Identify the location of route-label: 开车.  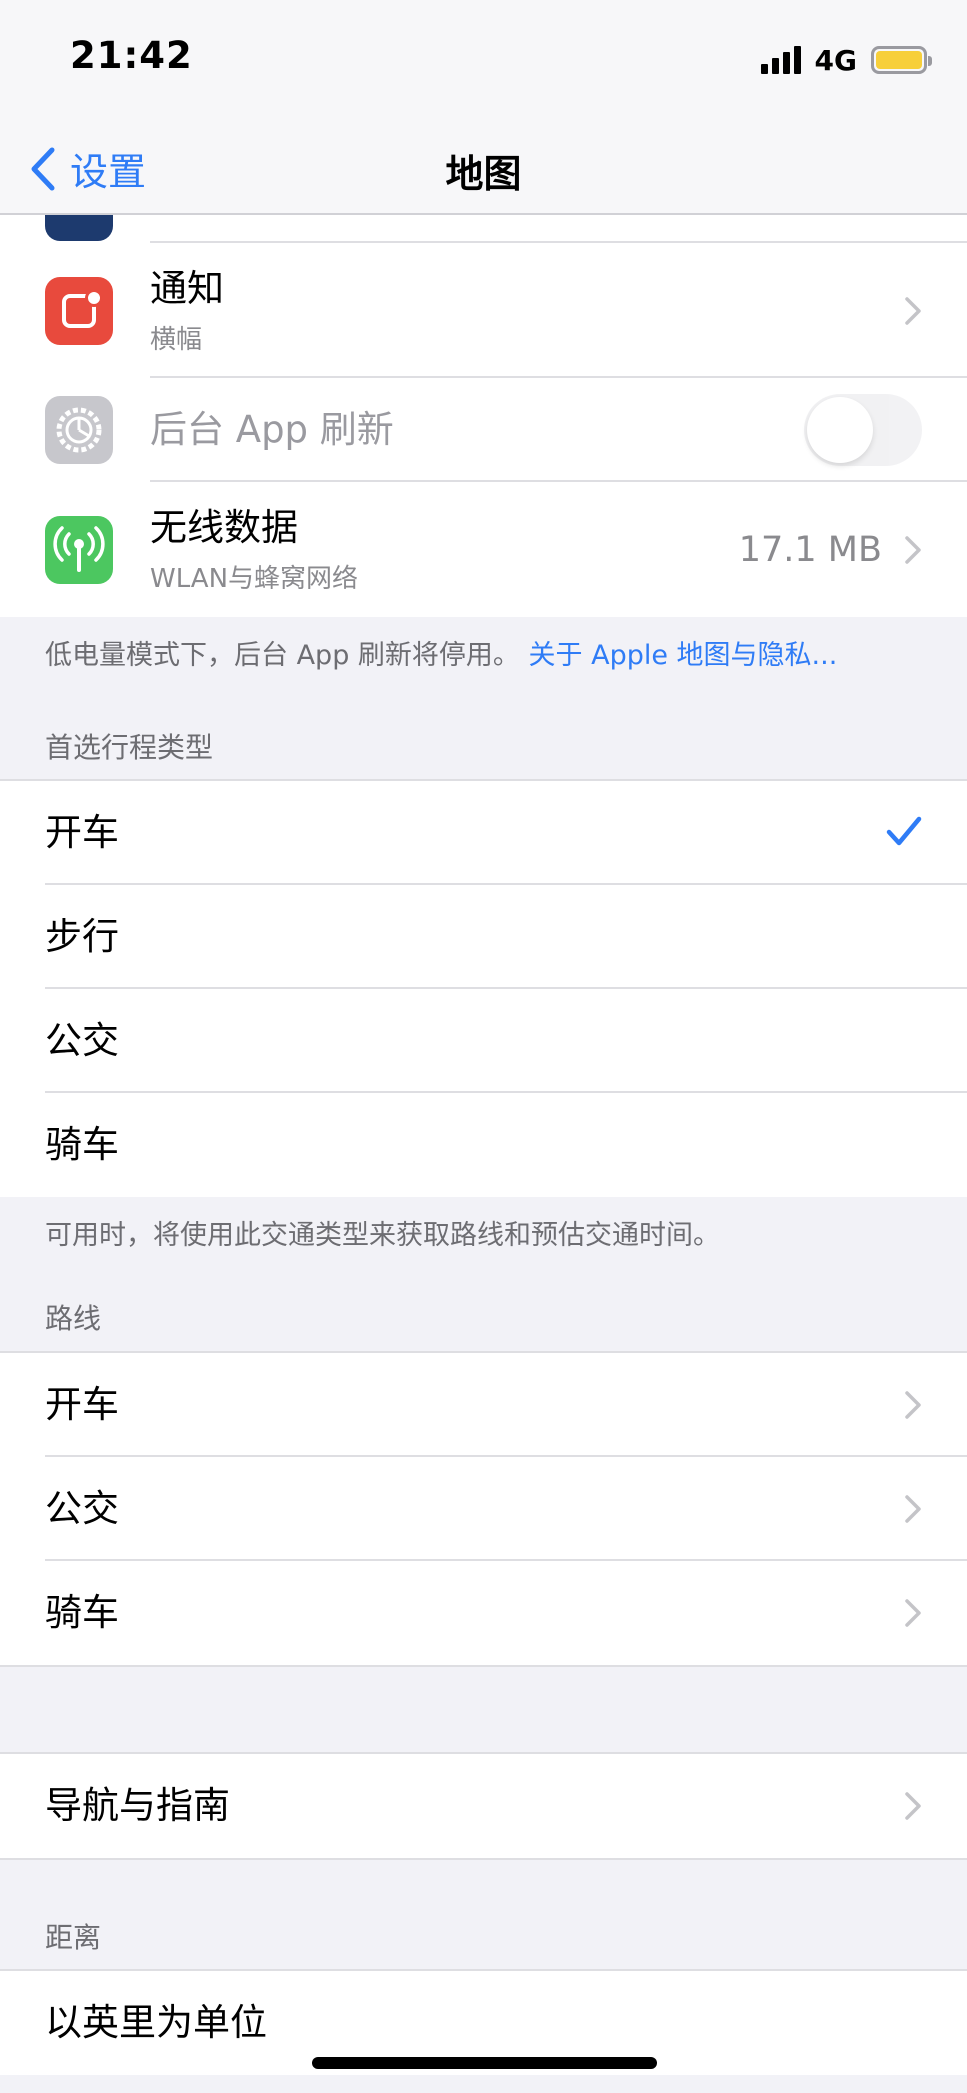
(82, 1404).